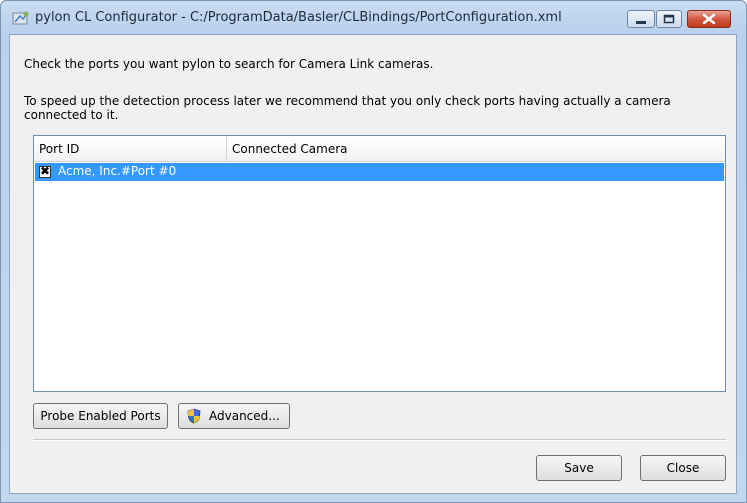  I want to click on column-header-port-id: Port ID, so click(130, 148).